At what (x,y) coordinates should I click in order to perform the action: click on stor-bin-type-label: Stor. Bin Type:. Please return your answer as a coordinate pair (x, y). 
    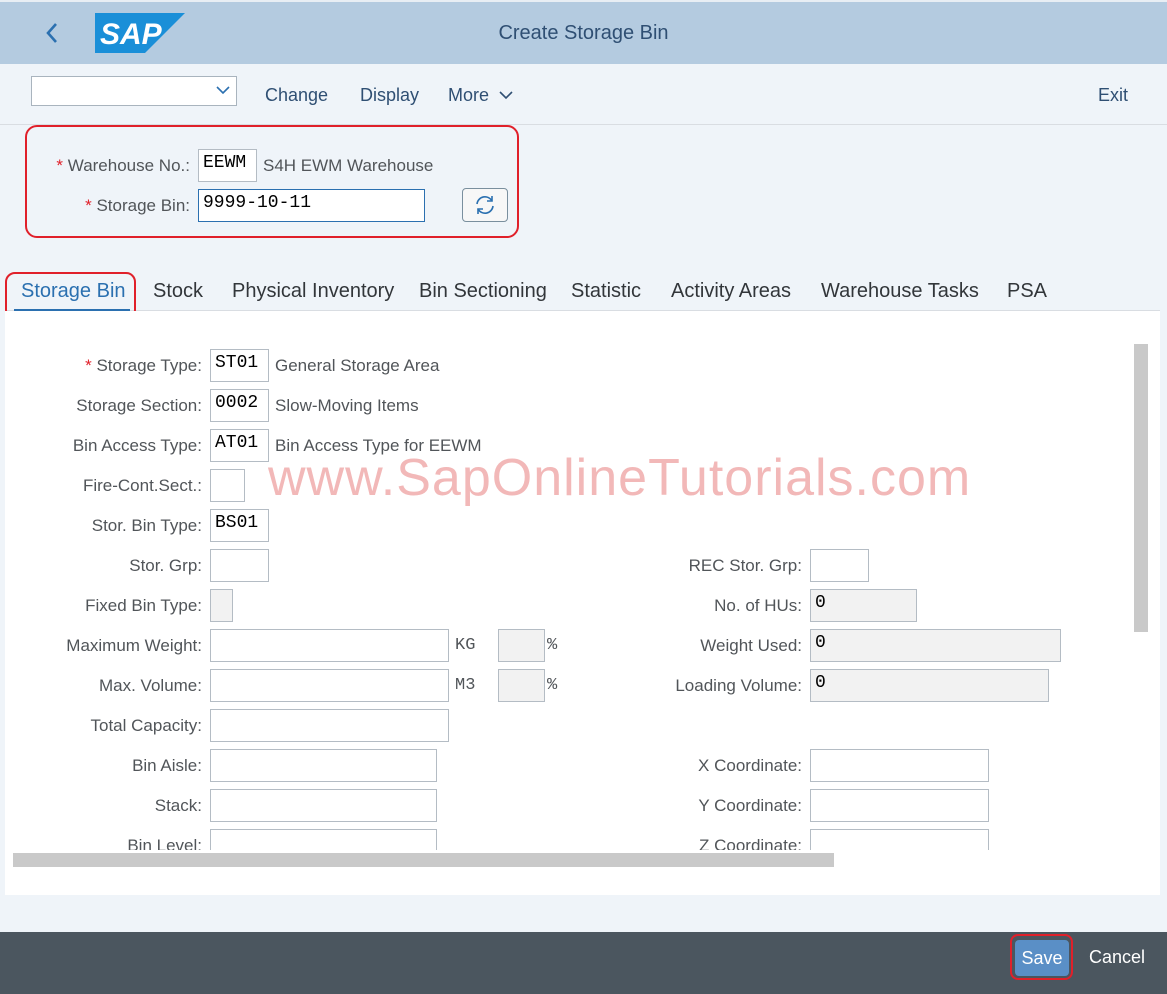
    Looking at the image, I should click on (146, 525).